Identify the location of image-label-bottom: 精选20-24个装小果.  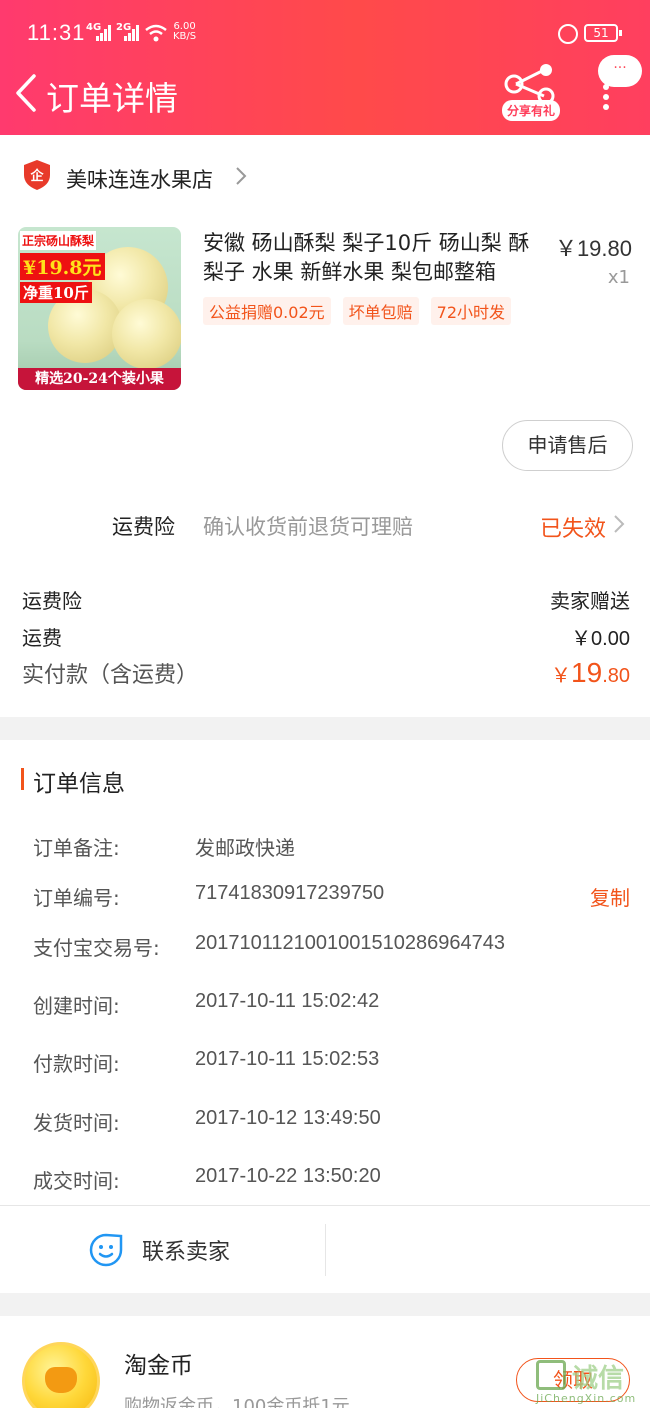
(99, 379).